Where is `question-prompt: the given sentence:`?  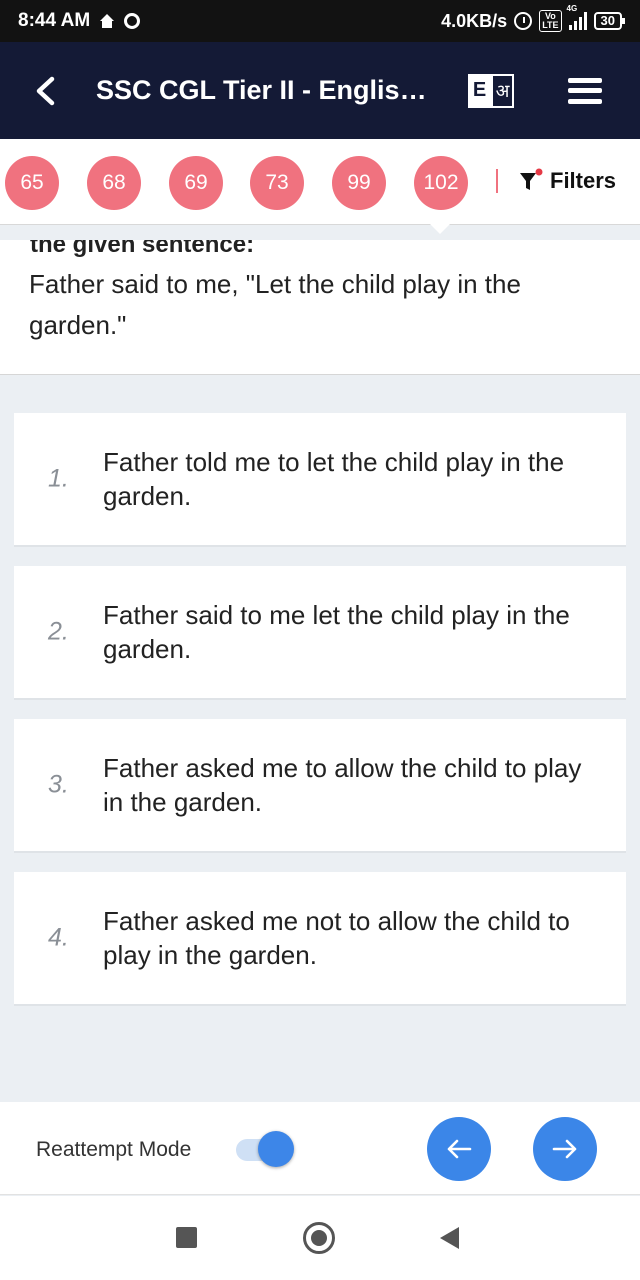
question-prompt: the given sentence: is located at coordinates (142, 249).